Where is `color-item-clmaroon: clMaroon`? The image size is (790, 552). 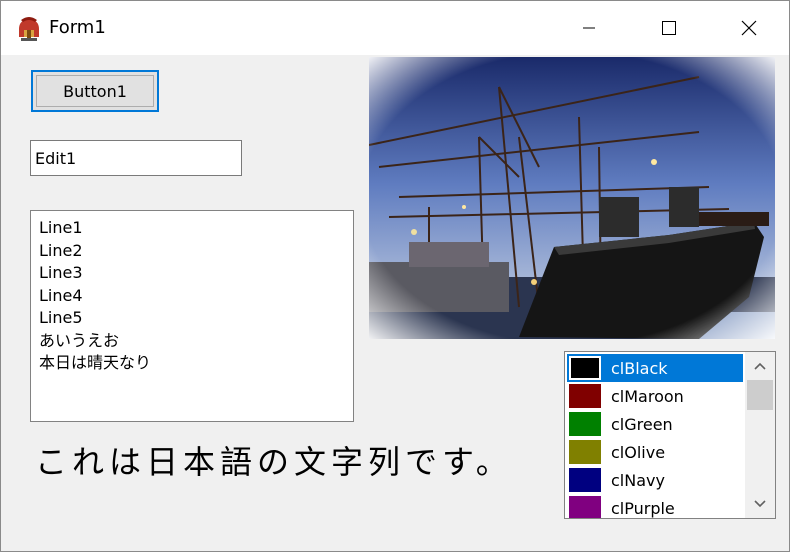 color-item-clmaroon: clMaroon is located at coordinates (655, 396).